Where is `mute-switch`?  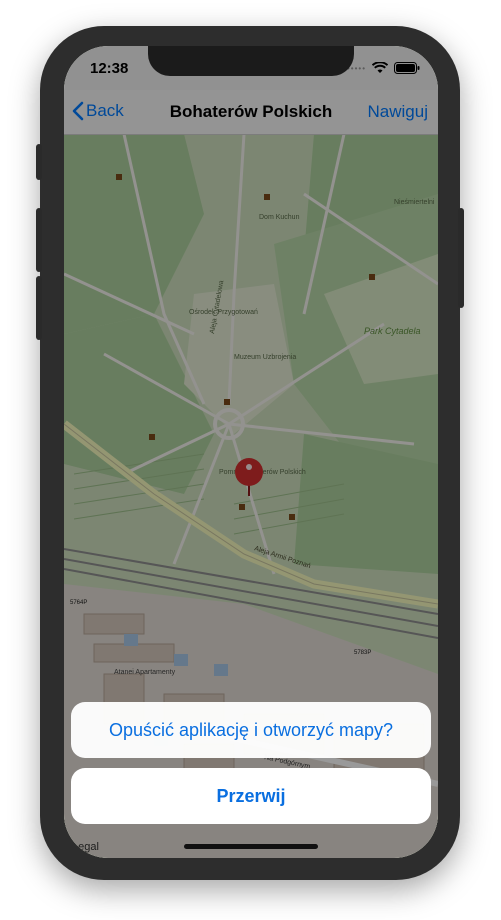
mute-switch is located at coordinates (39, 162).